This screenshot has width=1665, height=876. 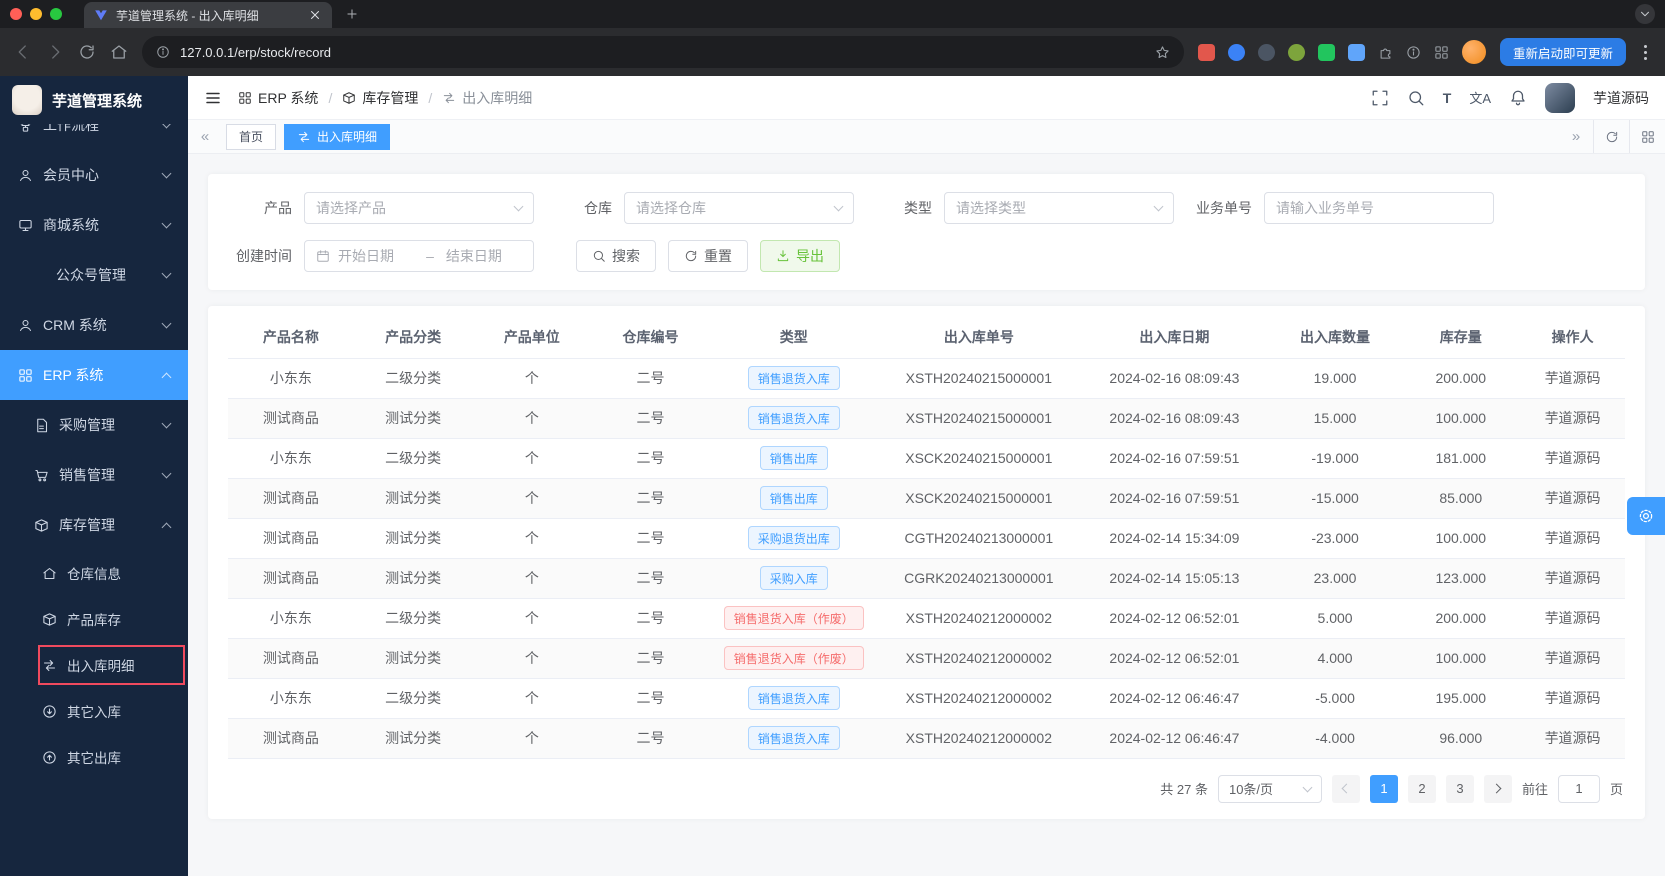 I want to click on warehouse-label: 仓库, so click(x=598, y=208).